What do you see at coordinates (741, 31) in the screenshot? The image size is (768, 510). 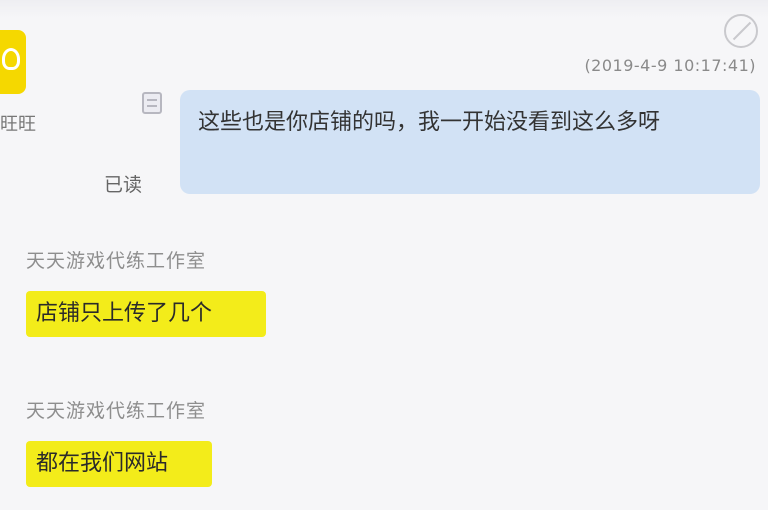 I see `expand-icon` at bounding box center [741, 31].